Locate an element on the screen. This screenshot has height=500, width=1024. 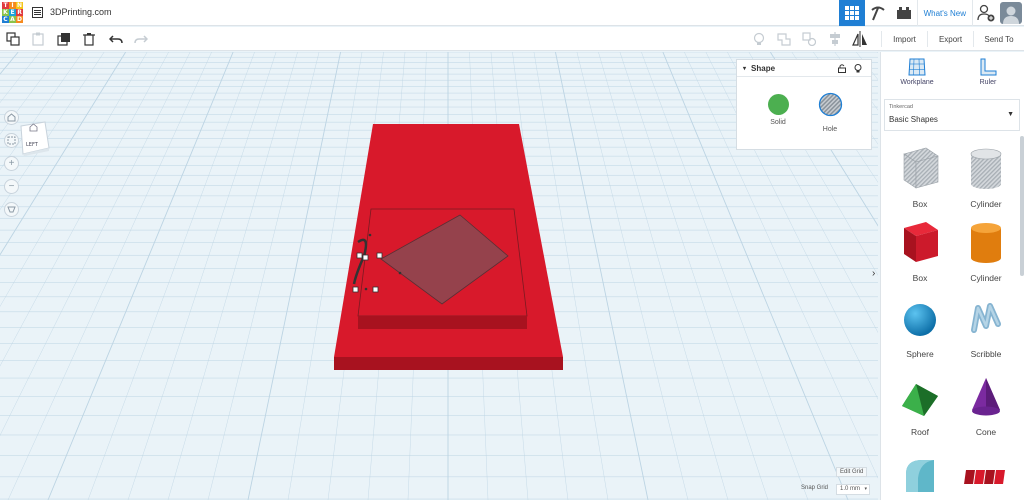
shape-tile-box-hole: Box is located at coordinates (920, 176).